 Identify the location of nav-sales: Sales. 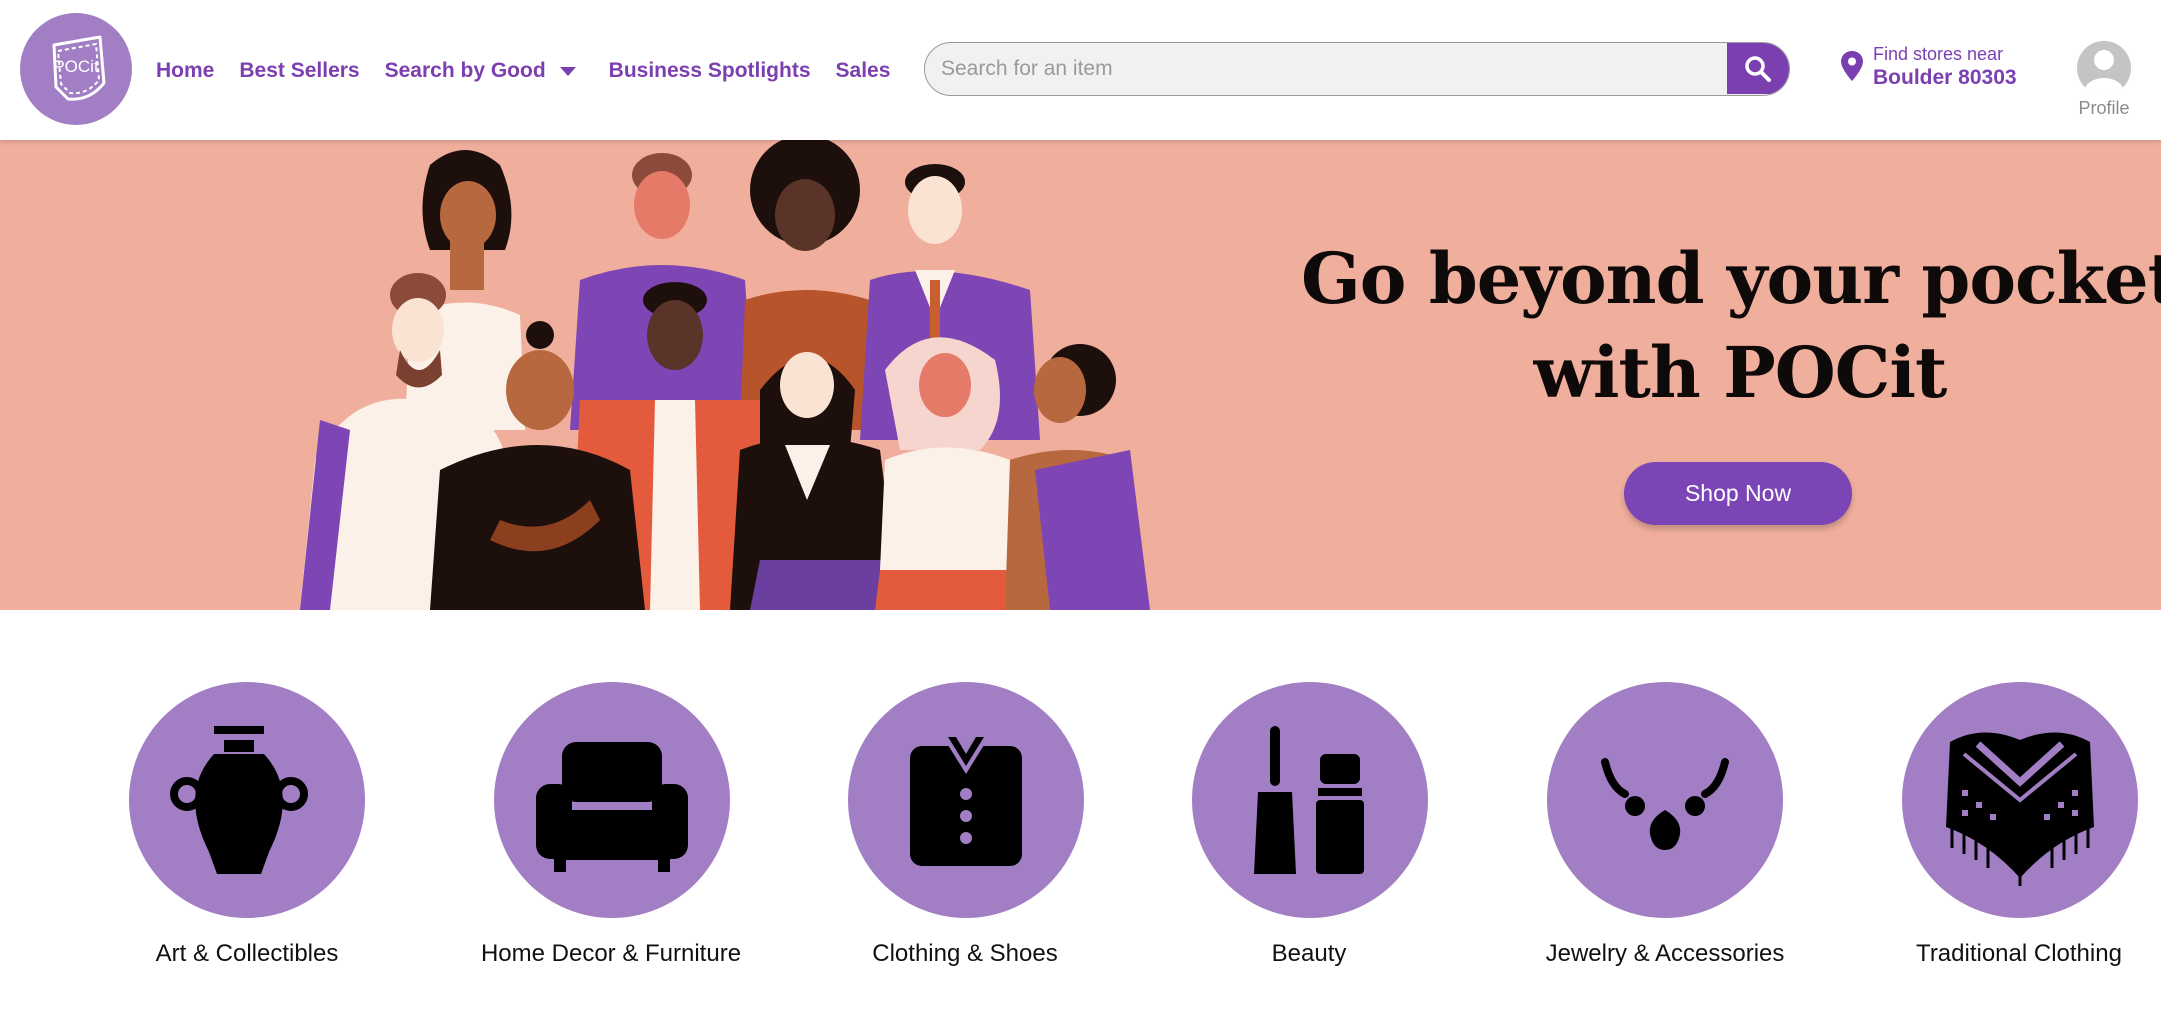
(863, 71).